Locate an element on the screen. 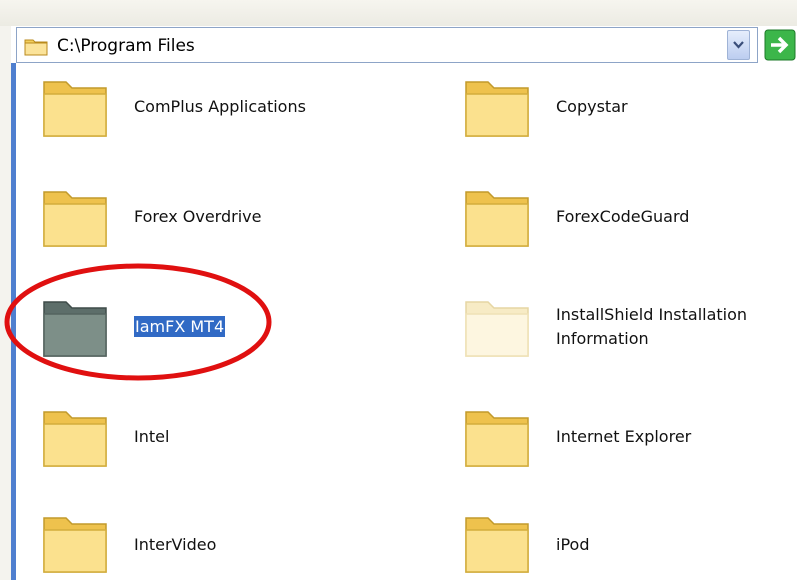  chevron-down-icon is located at coordinates (738, 45).